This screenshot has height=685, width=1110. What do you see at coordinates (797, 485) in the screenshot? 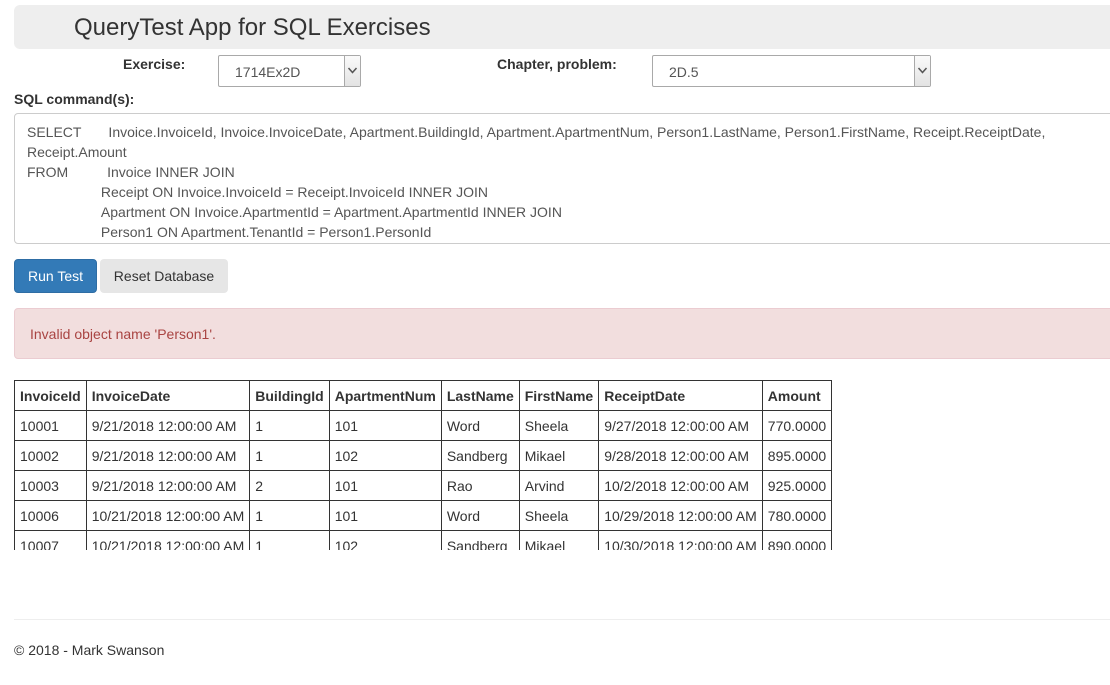
I see `table-cell: 925.0000` at bounding box center [797, 485].